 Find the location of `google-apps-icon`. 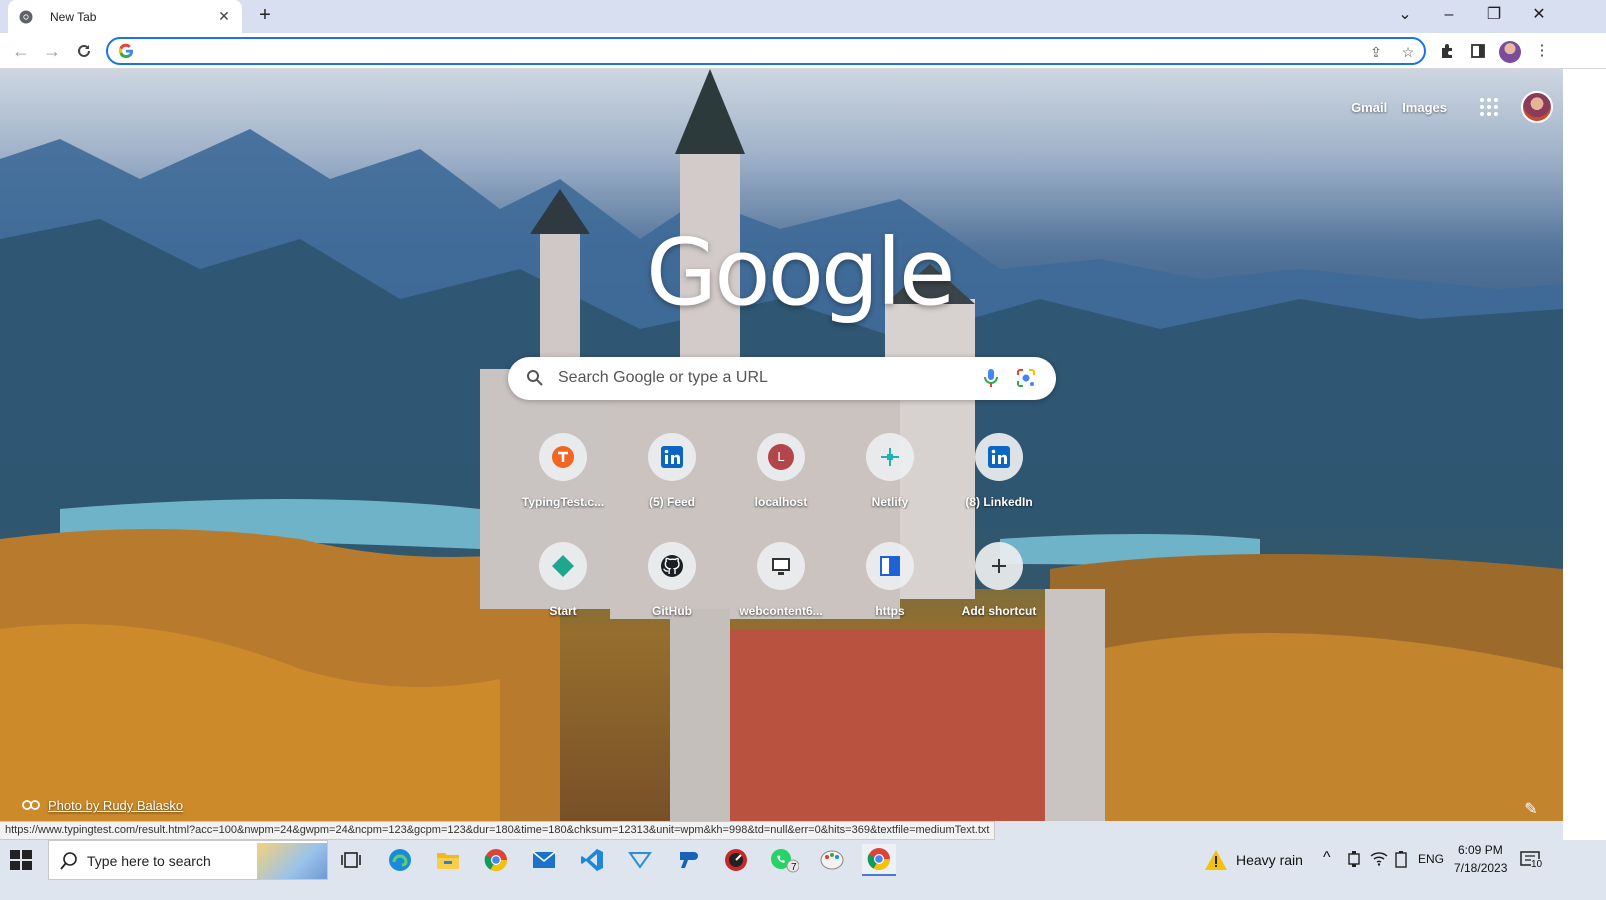

google-apps-icon is located at coordinates (1489, 107).